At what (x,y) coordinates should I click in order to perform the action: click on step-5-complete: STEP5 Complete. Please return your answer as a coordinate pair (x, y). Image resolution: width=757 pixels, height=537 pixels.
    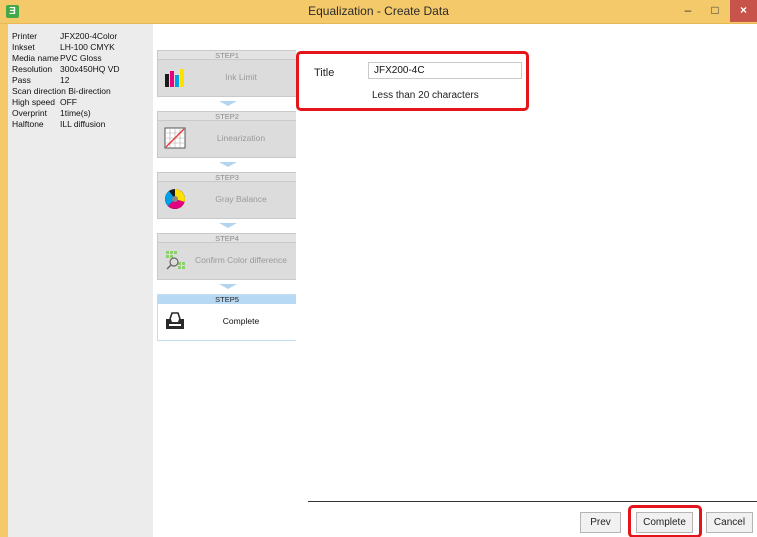
    Looking at the image, I should click on (227, 317).